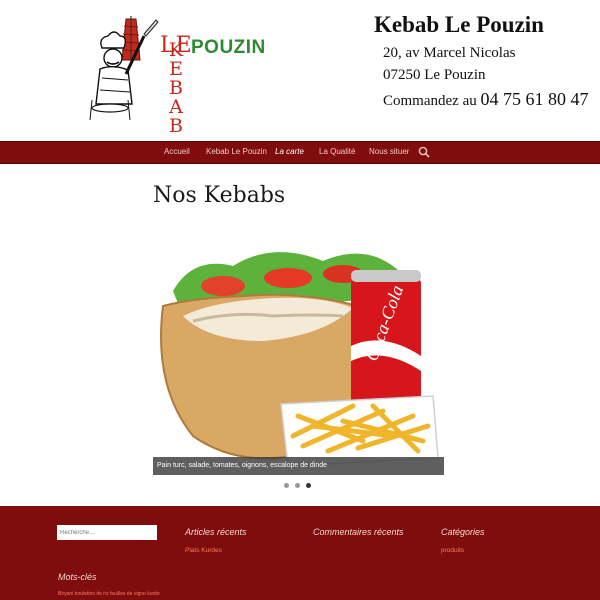 This screenshot has height=600, width=600. What do you see at coordinates (459, 24) in the screenshot?
I see `site-title: Kebab Le Pouzin` at bounding box center [459, 24].